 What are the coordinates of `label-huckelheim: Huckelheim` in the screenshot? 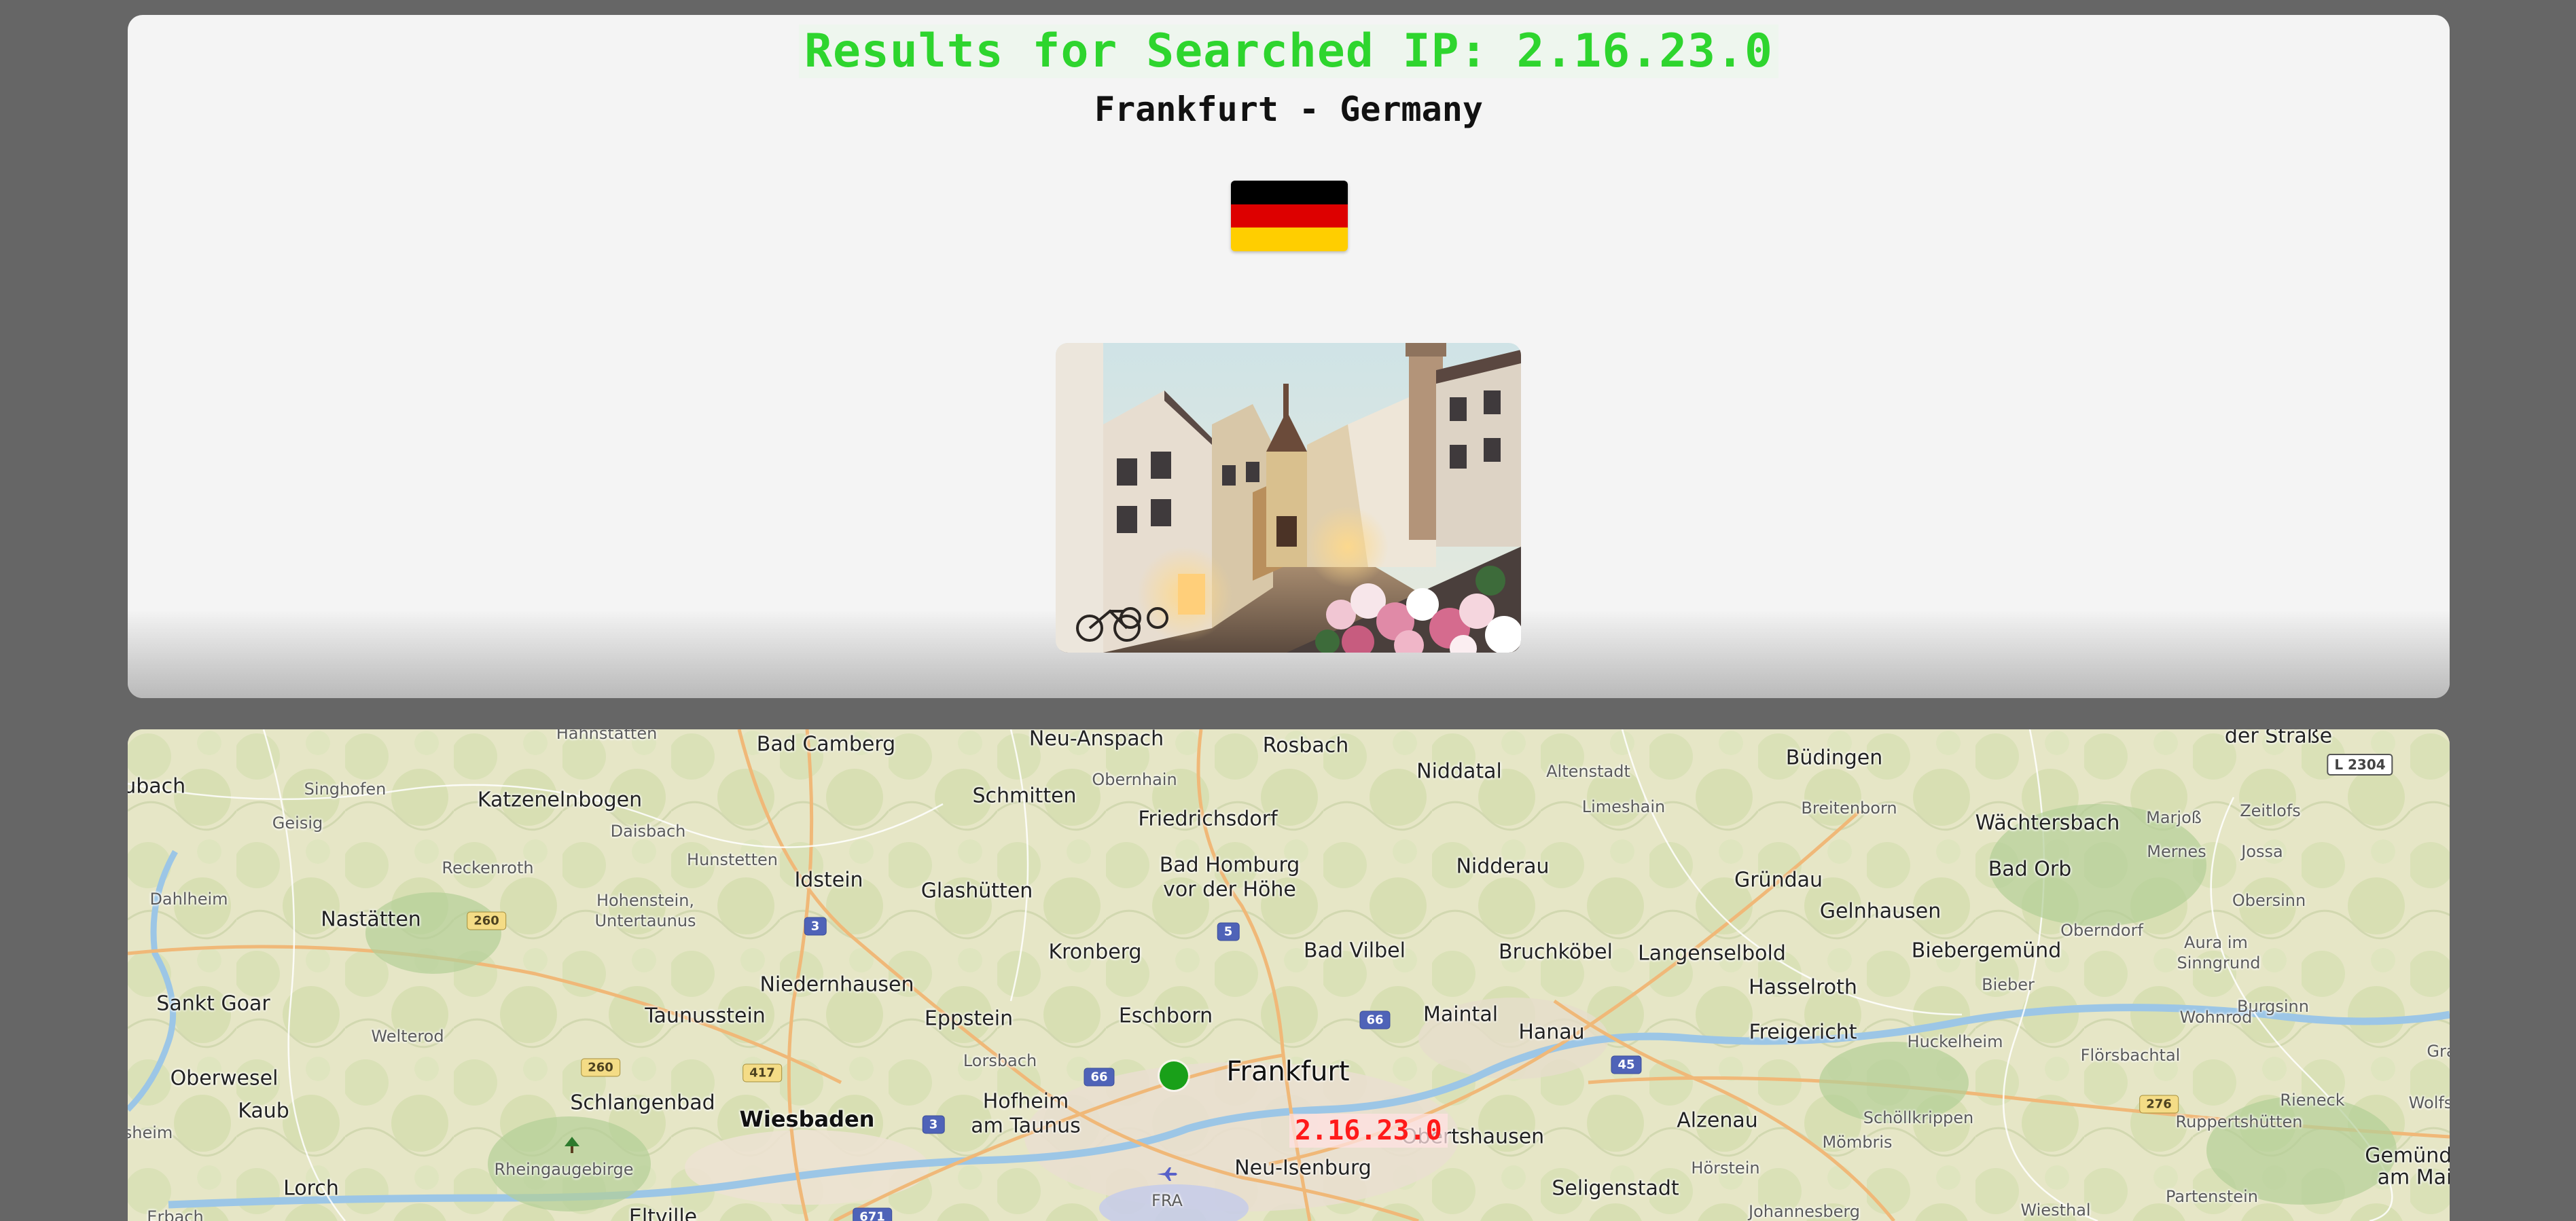 It's located at (1955, 1041).